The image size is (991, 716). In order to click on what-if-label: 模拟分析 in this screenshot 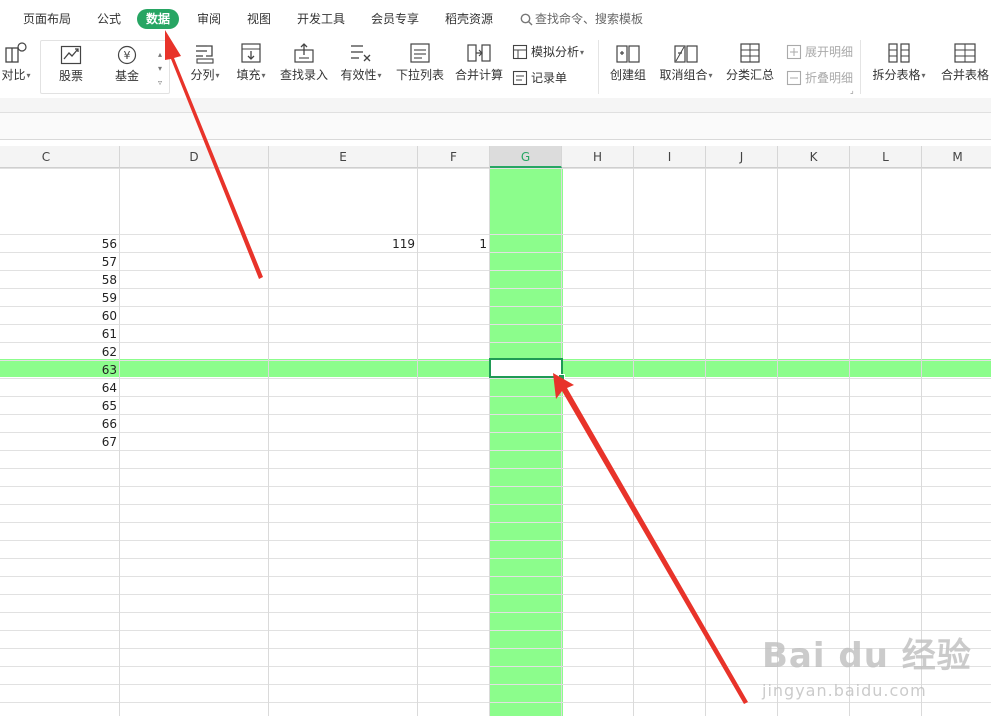, I will do `click(555, 52)`.